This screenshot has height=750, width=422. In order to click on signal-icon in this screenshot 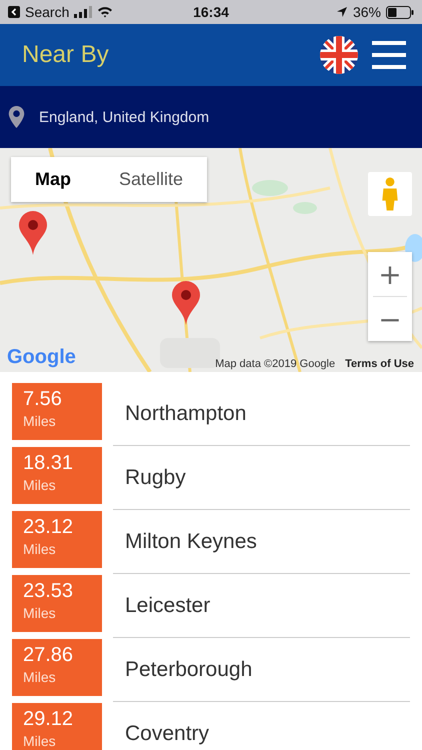, I will do `click(83, 12)`.